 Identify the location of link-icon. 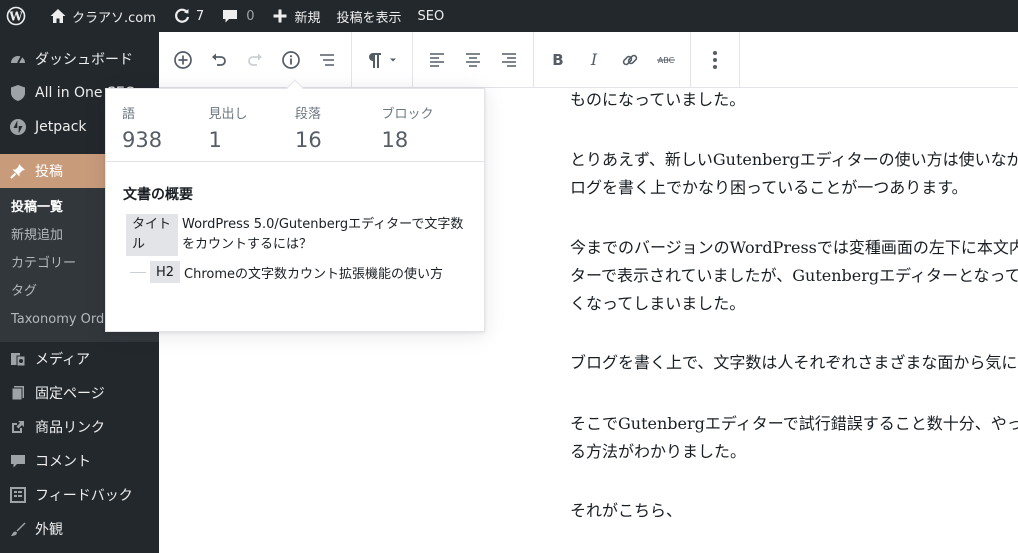
(630, 59).